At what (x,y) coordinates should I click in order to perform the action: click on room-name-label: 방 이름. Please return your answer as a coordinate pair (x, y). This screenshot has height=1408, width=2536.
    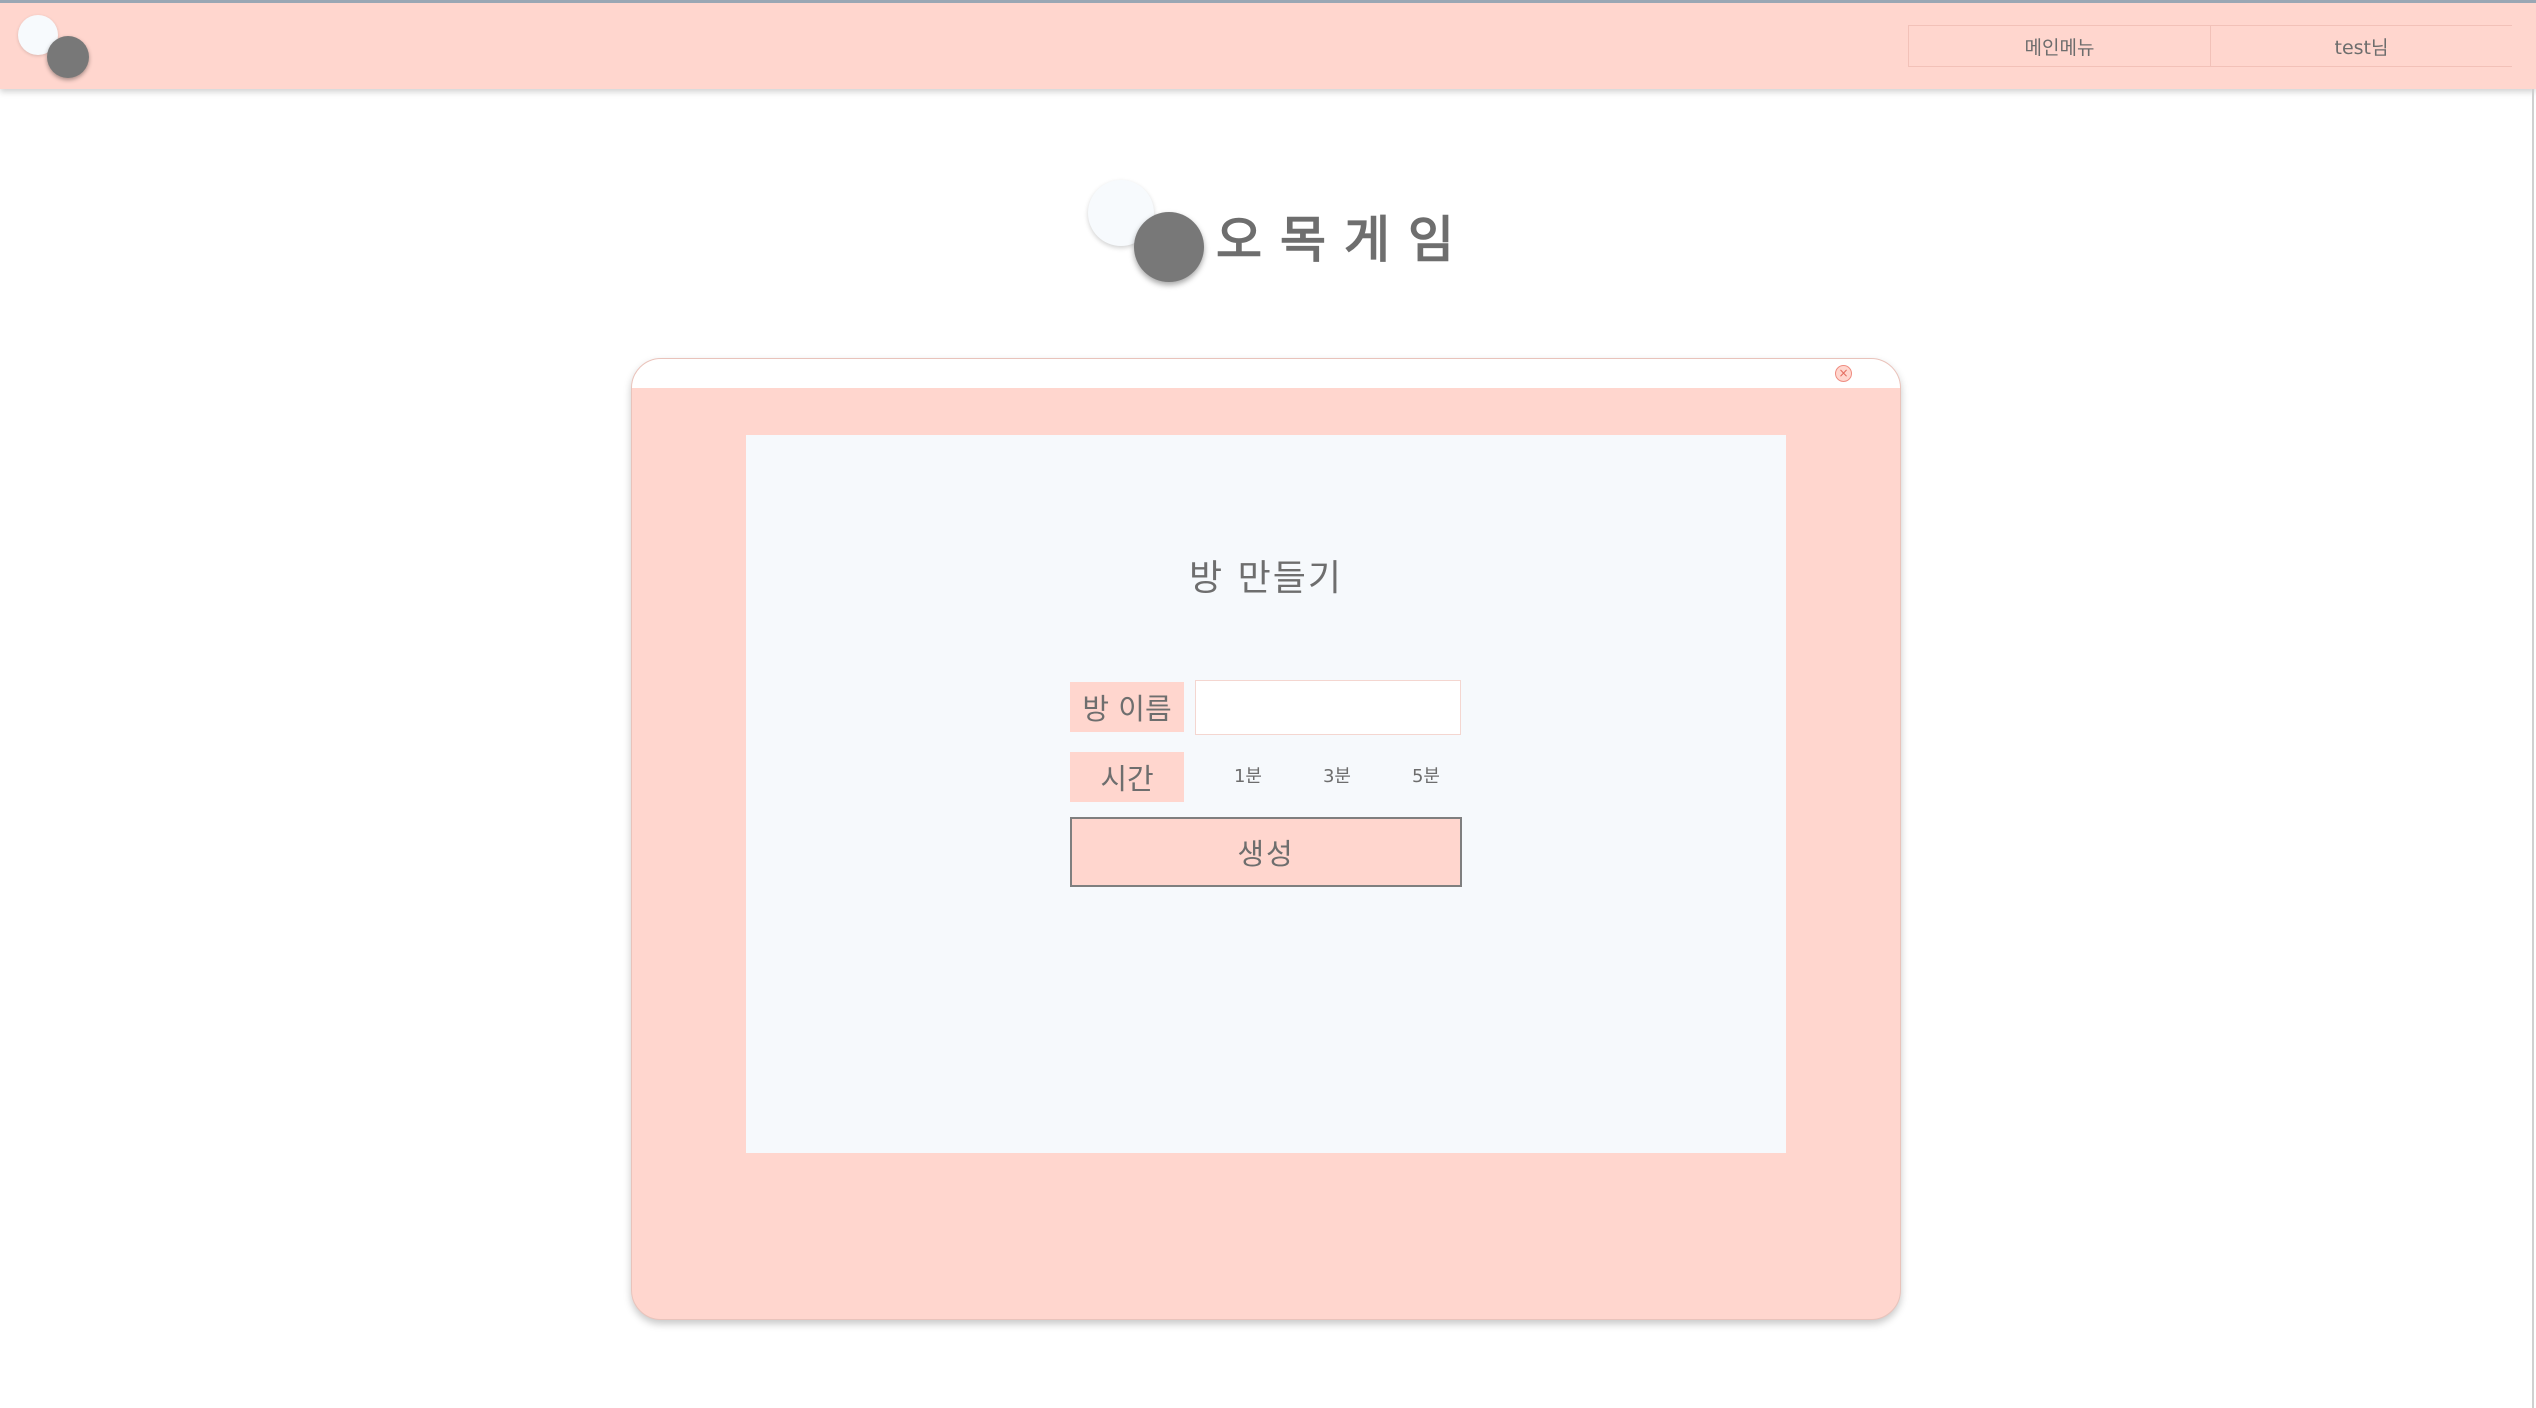
    Looking at the image, I should click on (1127, 707).